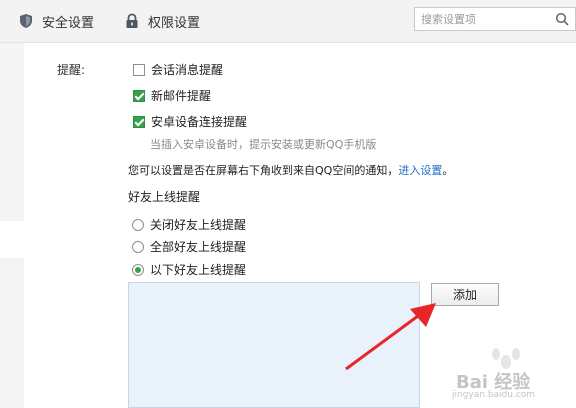 This screenshot has height=408, width=576. Describe the element at coordinates (174, 23) in the screenshot. I see `tab-permission-label: 权限设置` at that location.